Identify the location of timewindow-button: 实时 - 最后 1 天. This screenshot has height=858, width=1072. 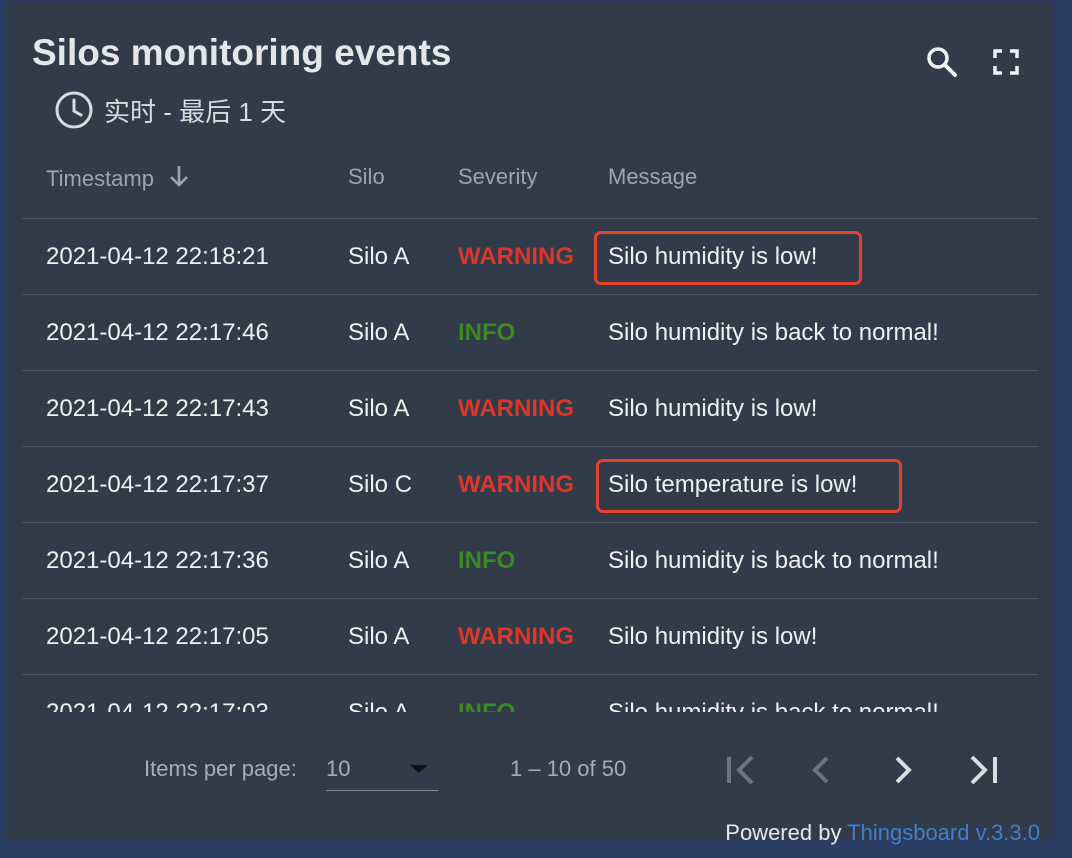
(170, 110).